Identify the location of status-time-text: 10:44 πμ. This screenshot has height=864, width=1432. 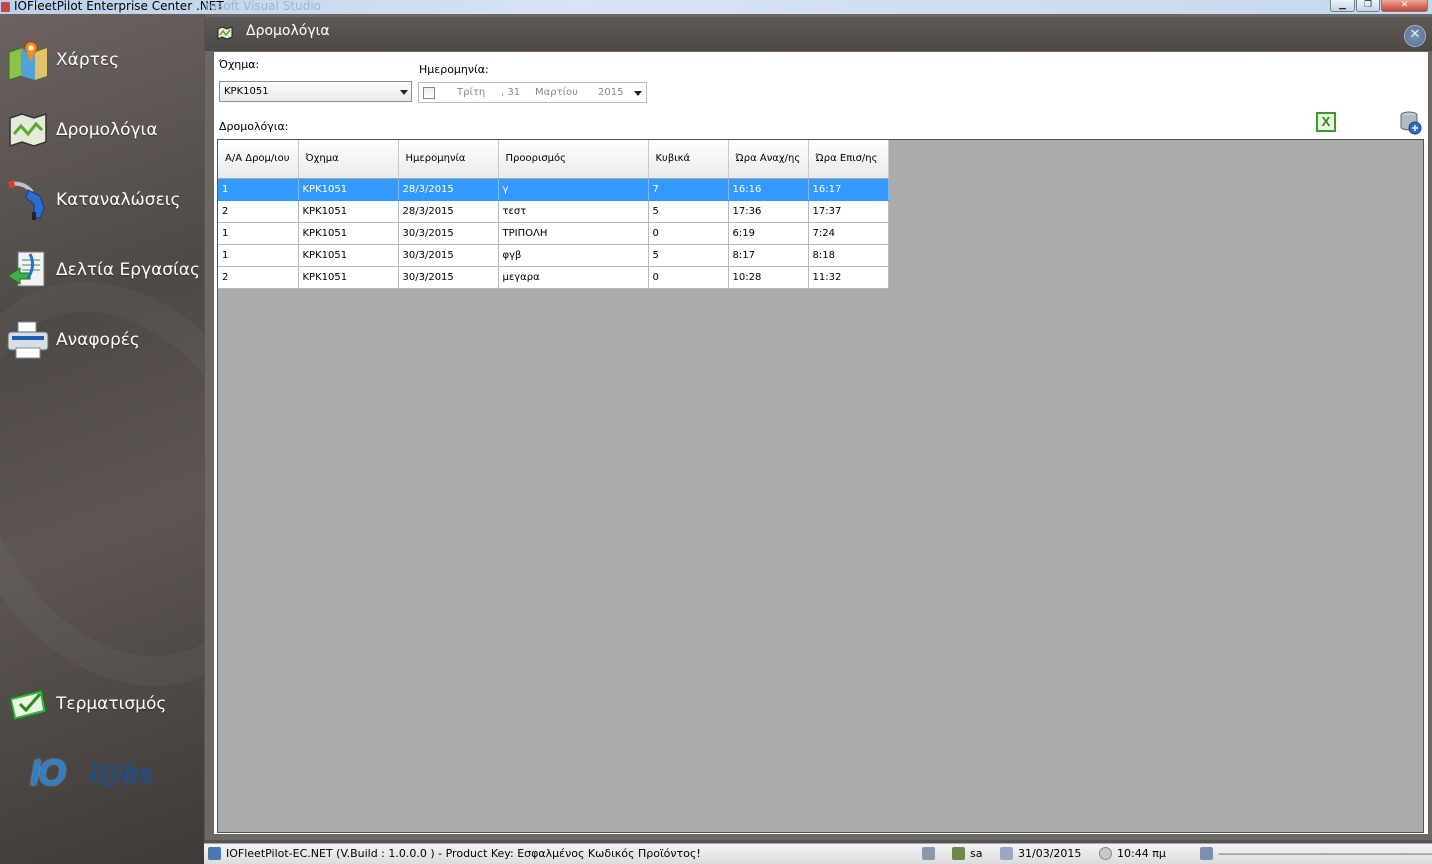
(1141, 853).